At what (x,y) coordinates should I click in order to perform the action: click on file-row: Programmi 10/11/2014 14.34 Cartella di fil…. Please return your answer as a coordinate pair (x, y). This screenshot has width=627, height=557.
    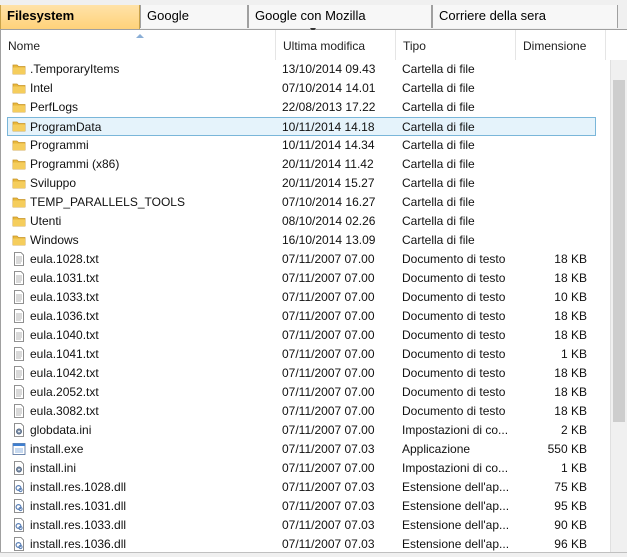
    Looking at the image, I should click on (303, 145).